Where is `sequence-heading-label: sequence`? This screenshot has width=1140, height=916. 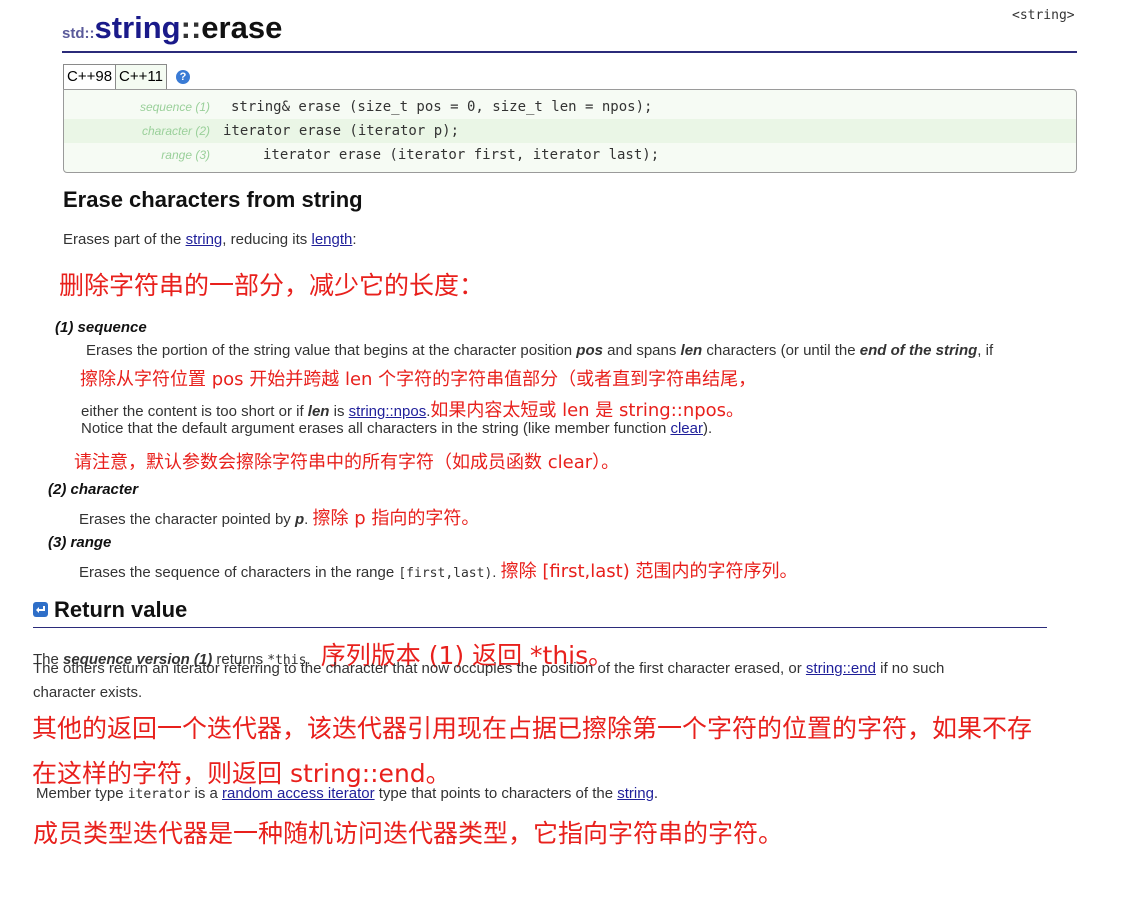 sequence-heading-label: sequence is located at coordinates (112, 327).